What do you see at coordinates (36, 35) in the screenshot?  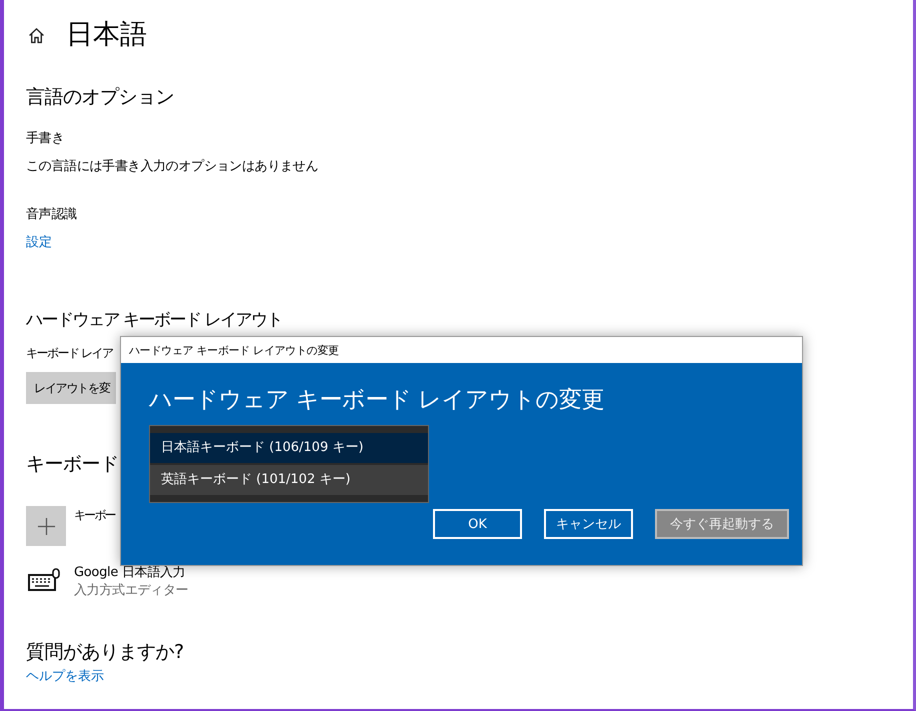 I see `home-icon` at bounding box center [36, 35].